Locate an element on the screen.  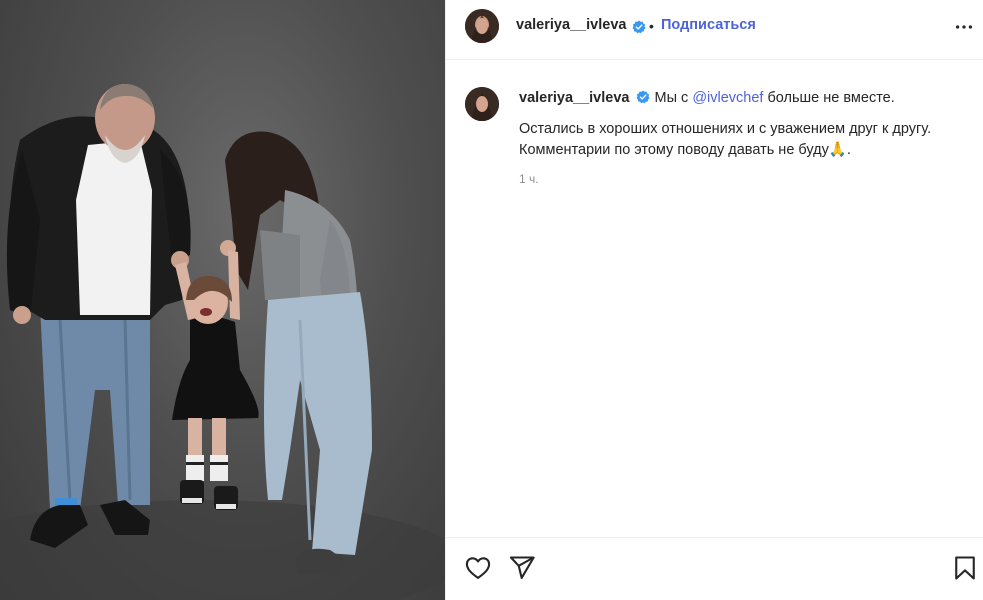
post-timestamp: 1 ч. is located at coordinates (744, 179).